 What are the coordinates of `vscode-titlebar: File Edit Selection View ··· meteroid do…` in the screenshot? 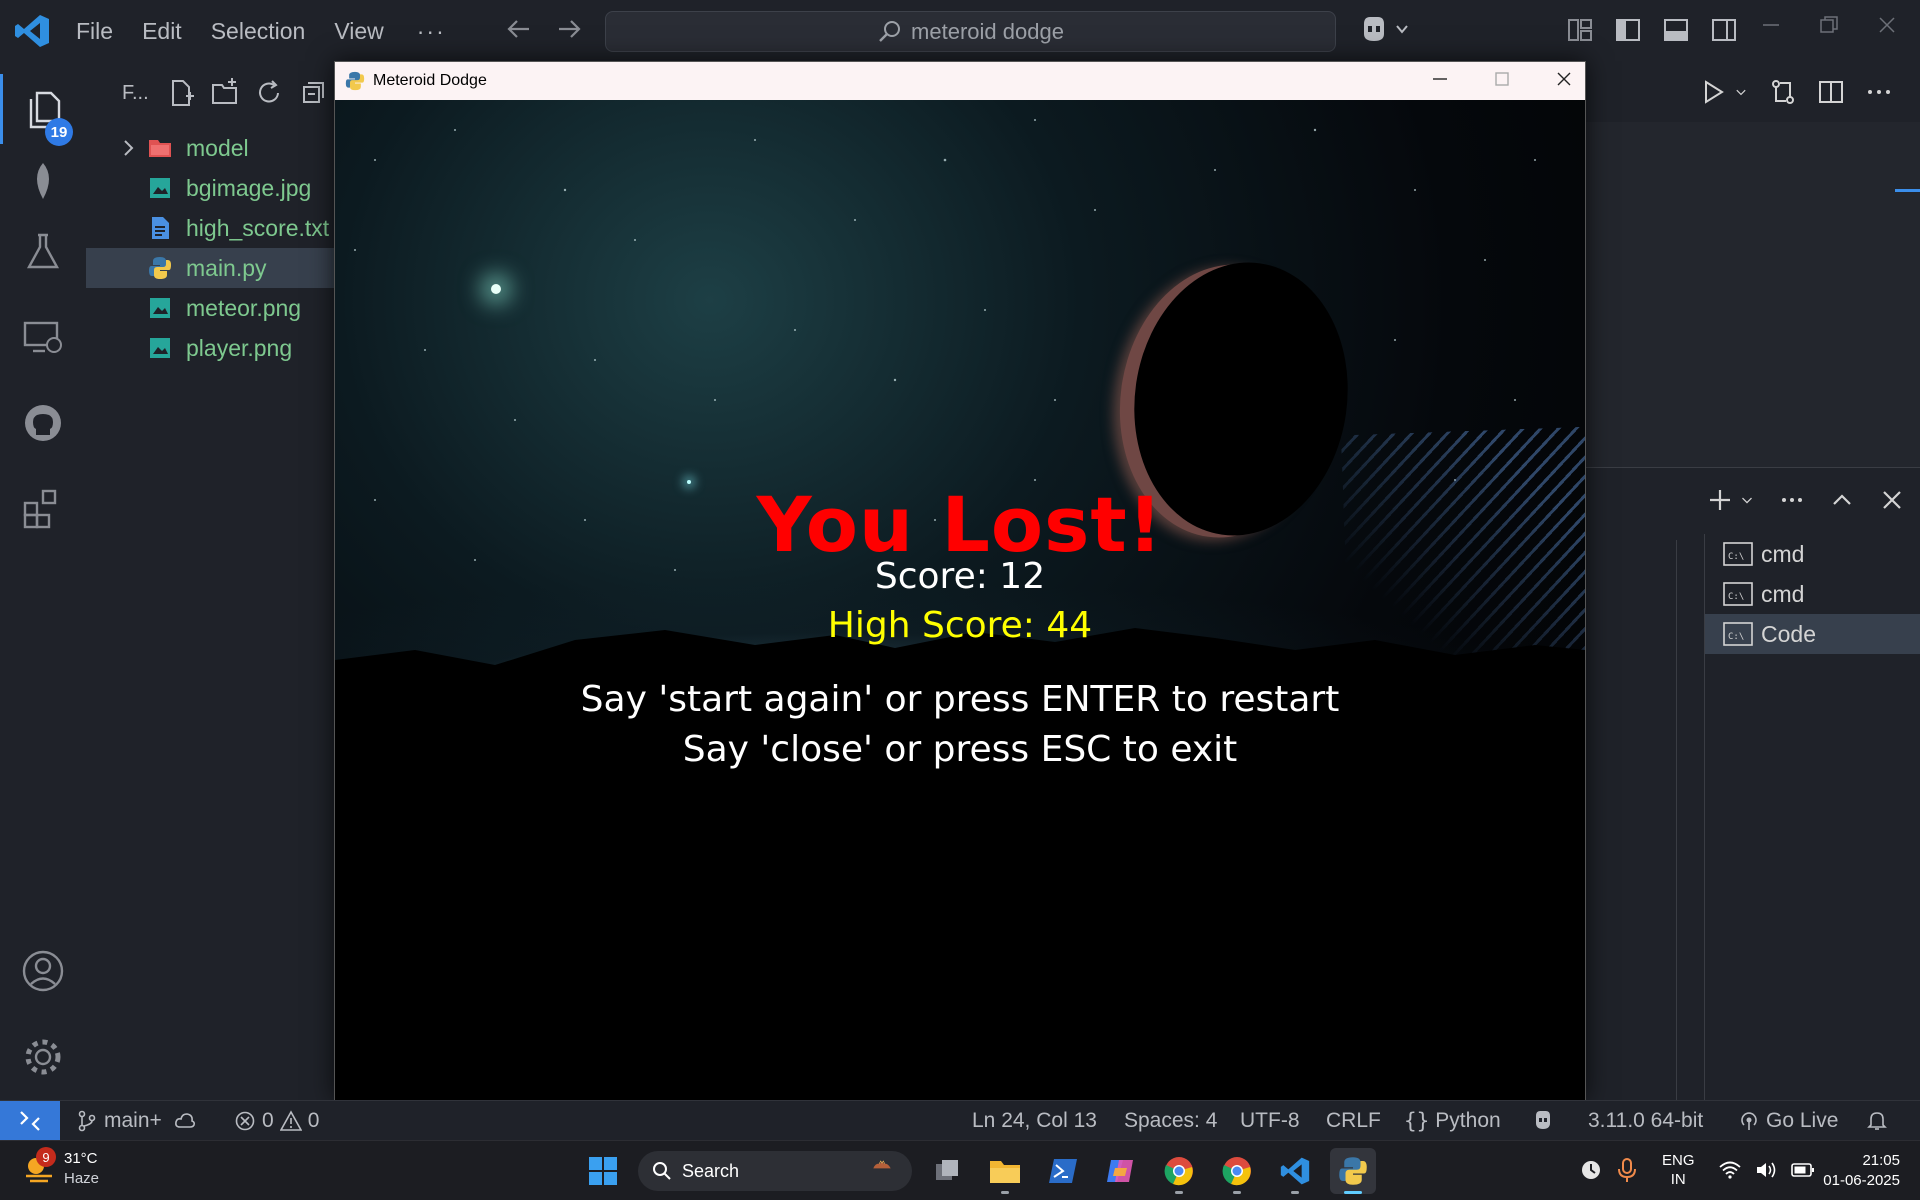 It's located at (960, 31).